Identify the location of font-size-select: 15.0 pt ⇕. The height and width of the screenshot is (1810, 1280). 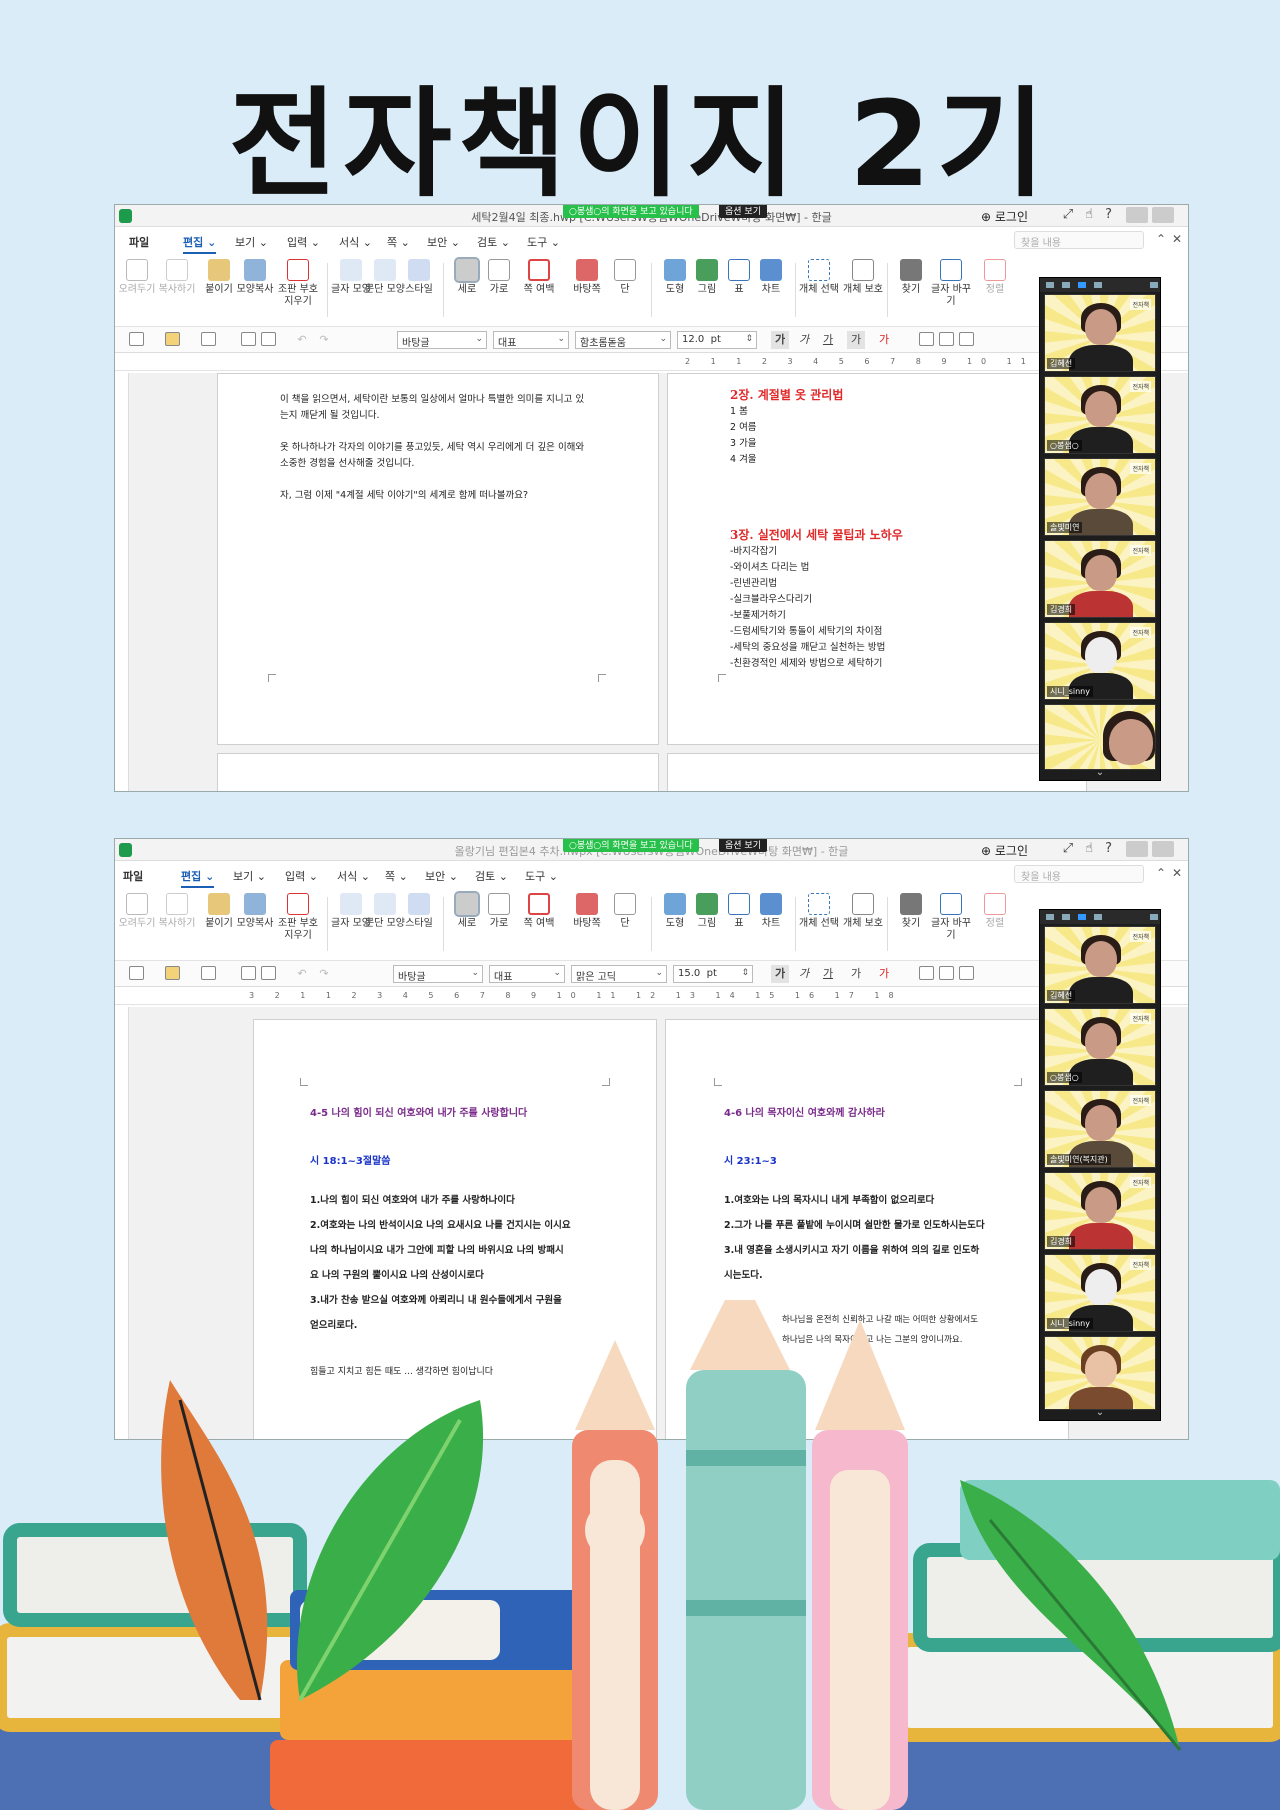
(713, 974).